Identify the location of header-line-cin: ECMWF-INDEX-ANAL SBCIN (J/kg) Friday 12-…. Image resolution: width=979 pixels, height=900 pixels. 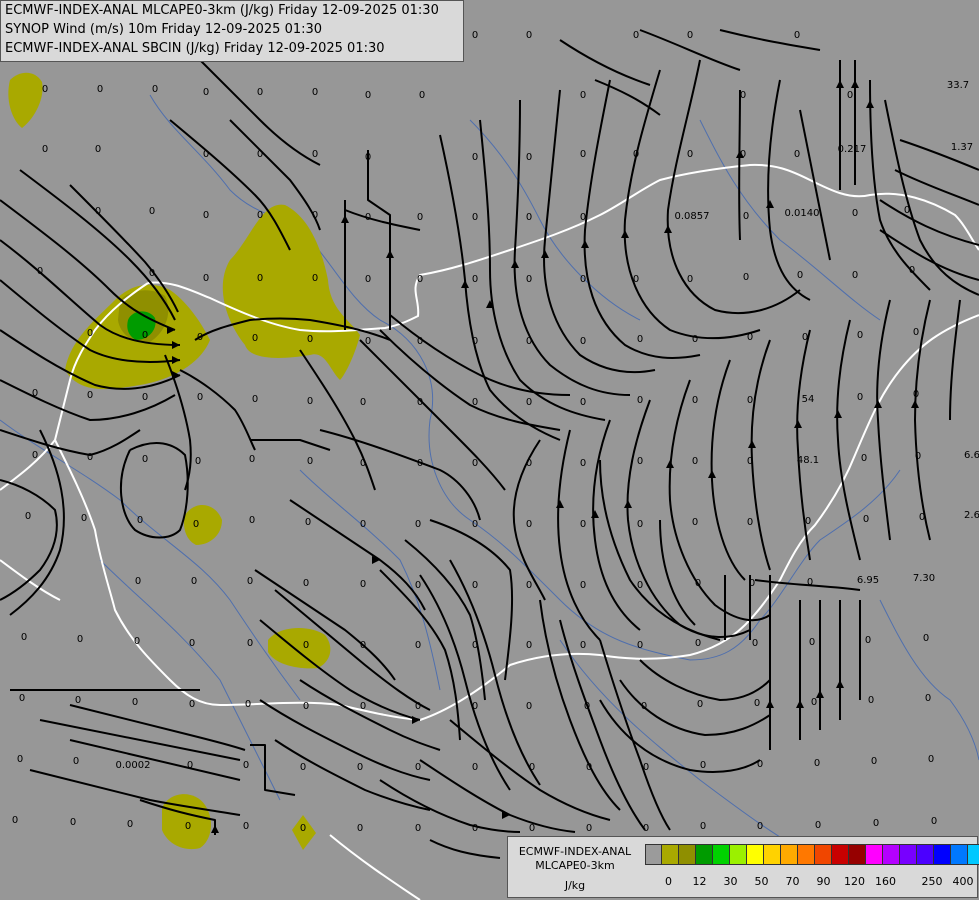
(195, 48).